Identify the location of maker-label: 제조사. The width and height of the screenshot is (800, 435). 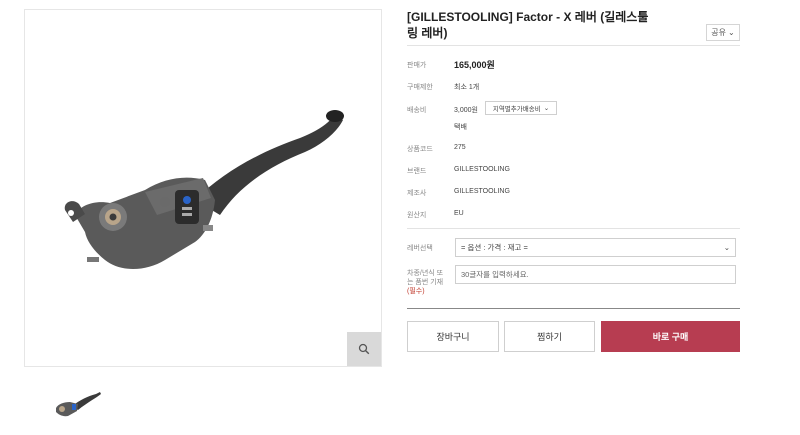
(417, 193).